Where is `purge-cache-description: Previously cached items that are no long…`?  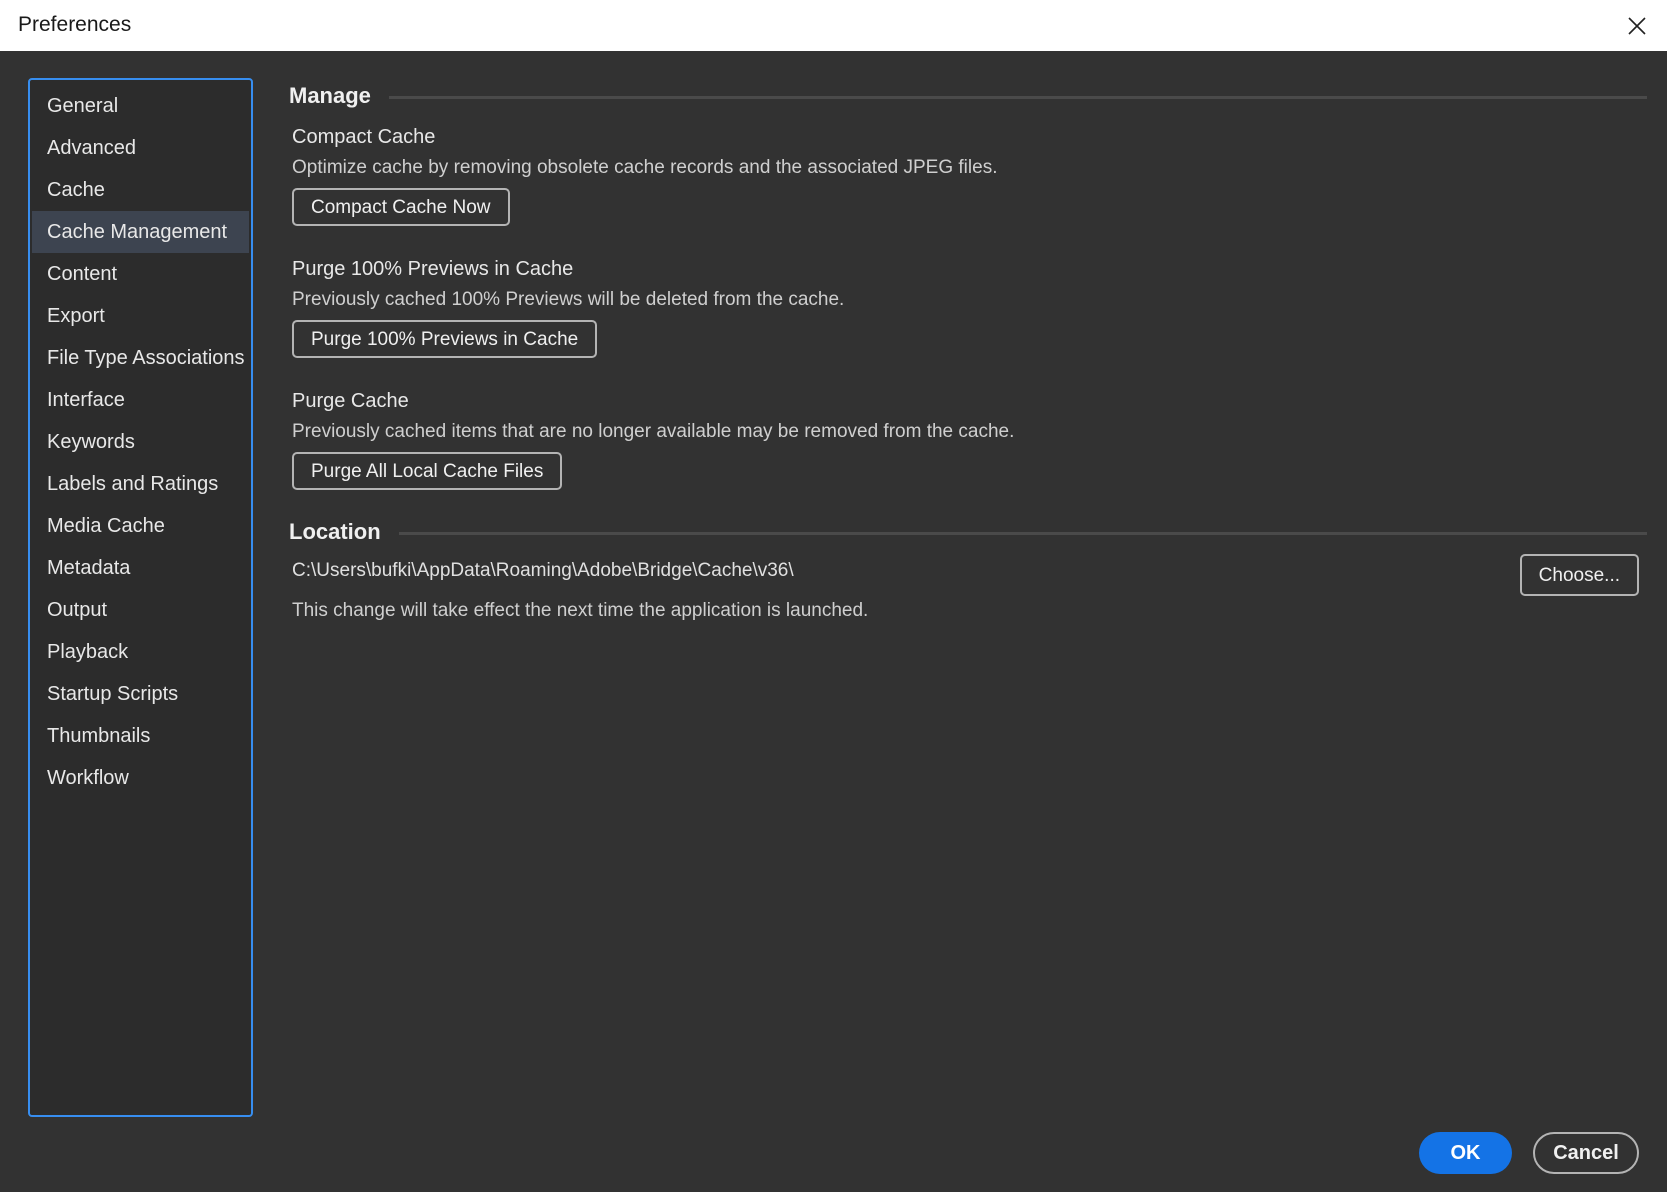
purge-cache-description: Previously cached items that are no long… is located at coordinates (653, 431).